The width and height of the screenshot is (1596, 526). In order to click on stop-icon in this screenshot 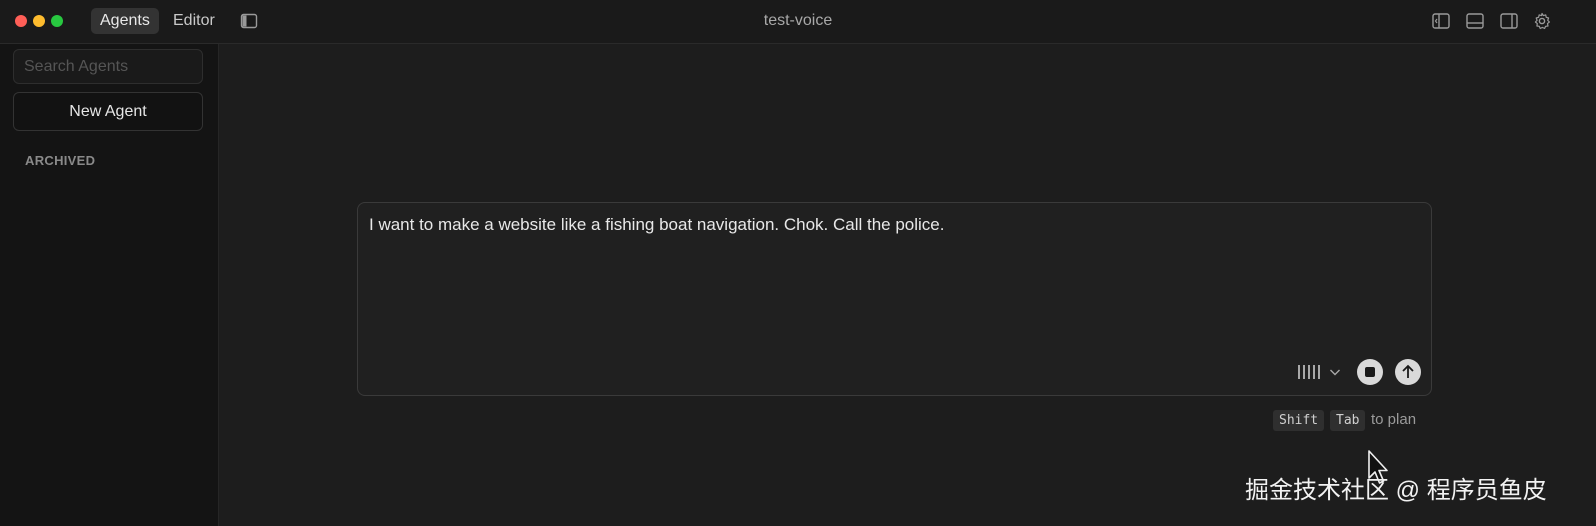, I will do `click(1370, 372)`.